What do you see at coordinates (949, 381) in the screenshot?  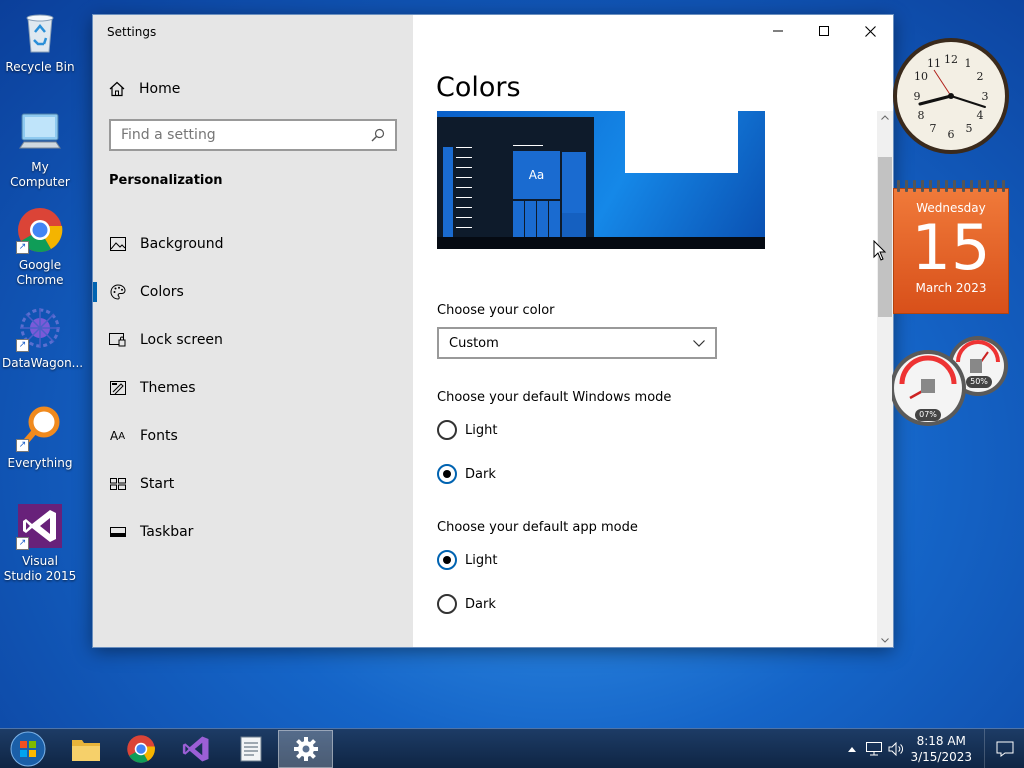 I see `cpu-meter-icon` at bounding box center [949, 381].